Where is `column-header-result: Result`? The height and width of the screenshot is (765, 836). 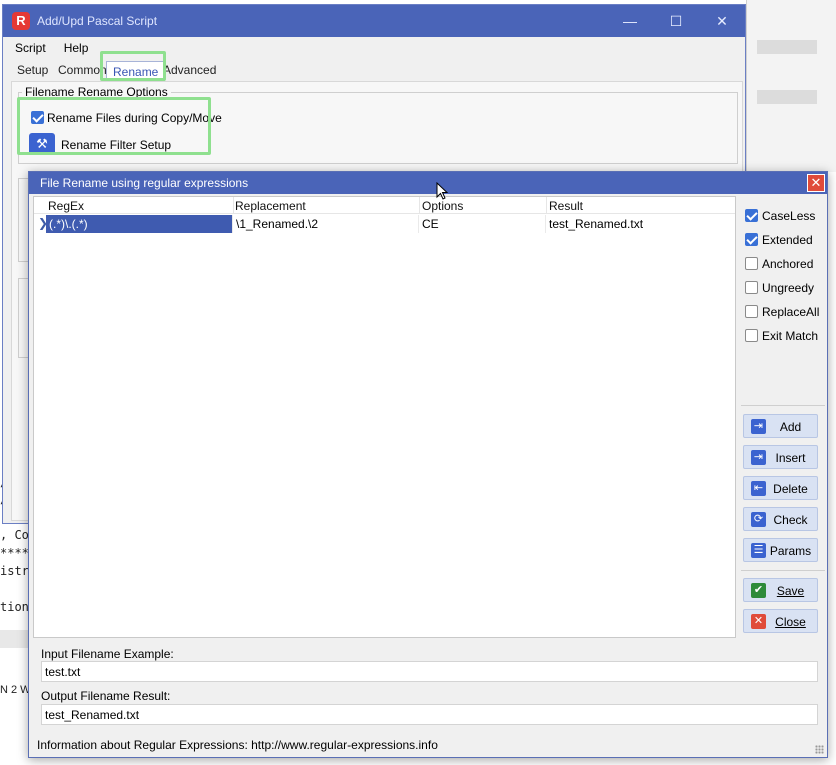 column-header-result: Result is located at coordinates (566, 206).